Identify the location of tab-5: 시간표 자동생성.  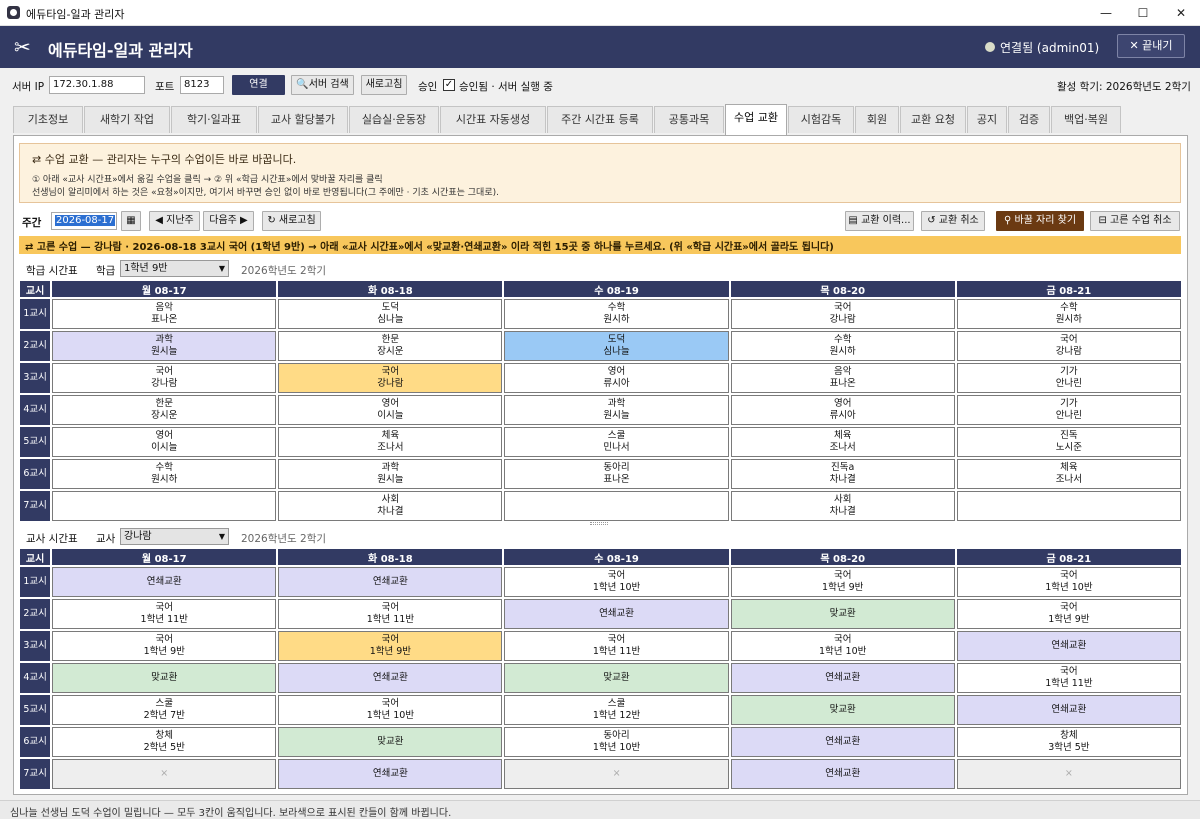
(493, 119).